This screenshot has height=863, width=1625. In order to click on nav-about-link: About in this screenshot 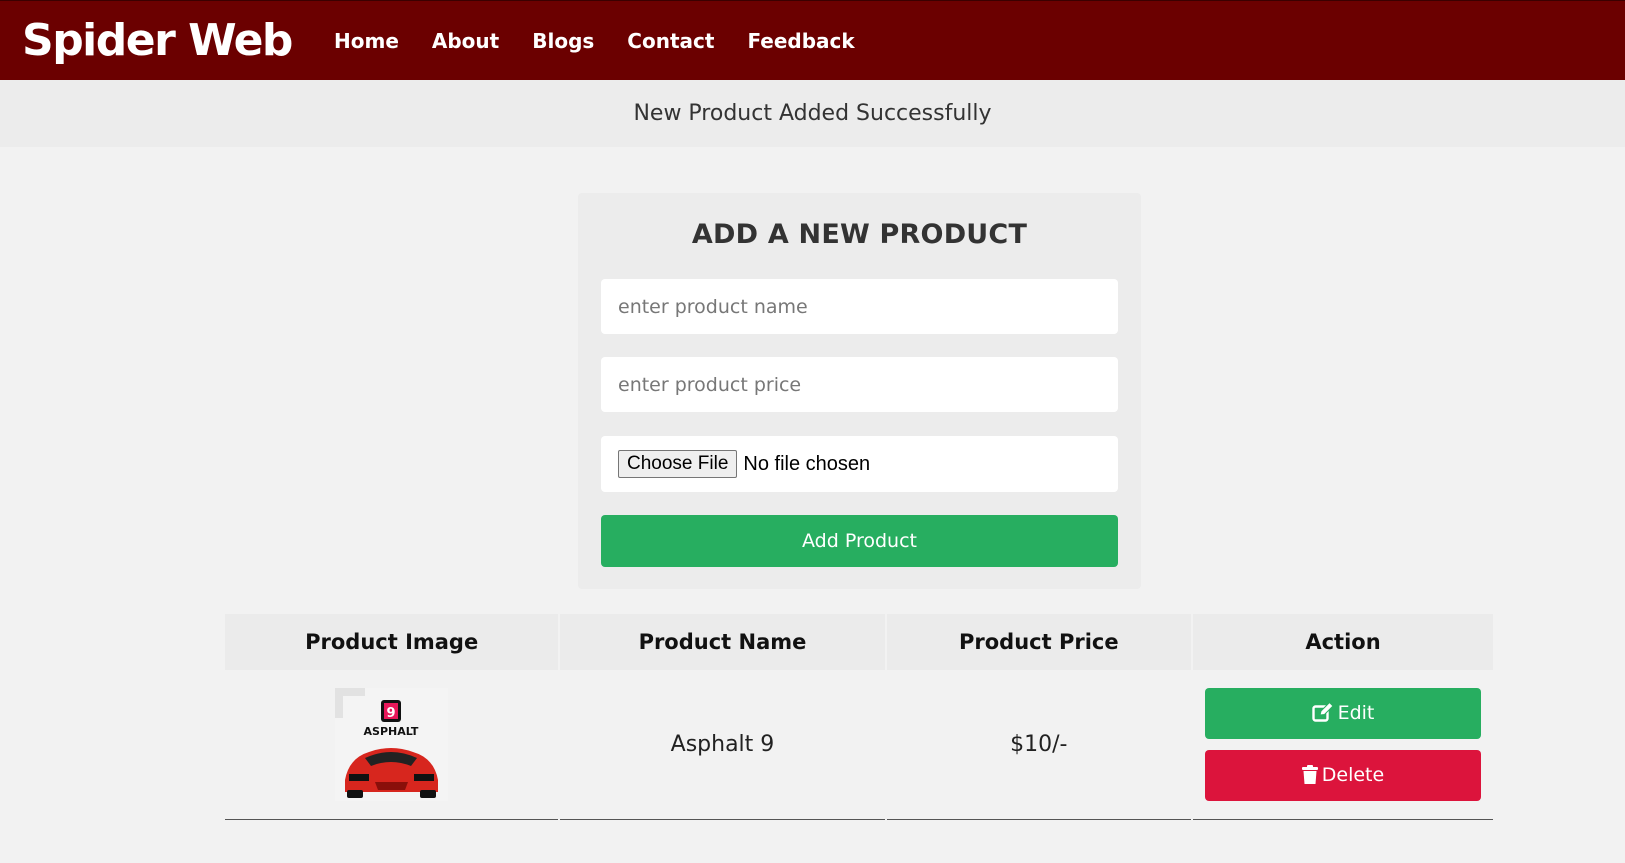, I will do `click(465, 41)`.